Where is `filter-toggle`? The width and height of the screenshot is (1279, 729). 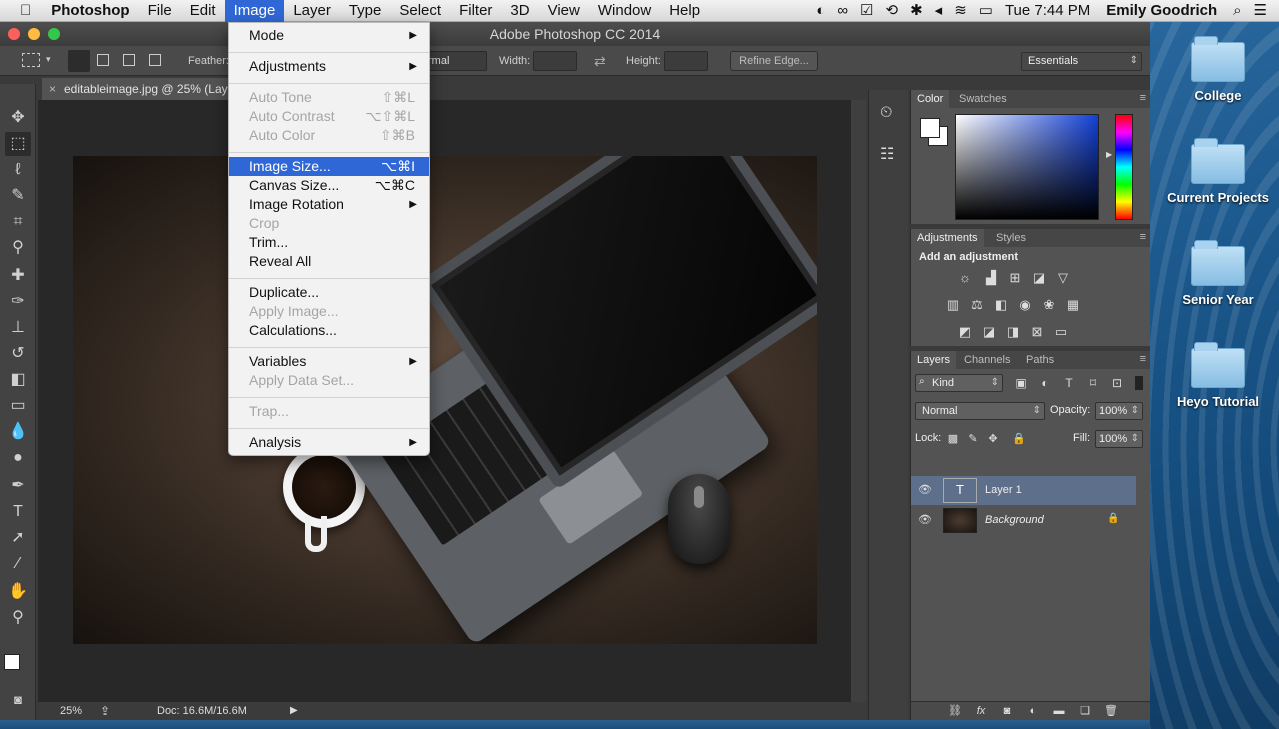
filter-toggle is located at coordinates (1139, 383).